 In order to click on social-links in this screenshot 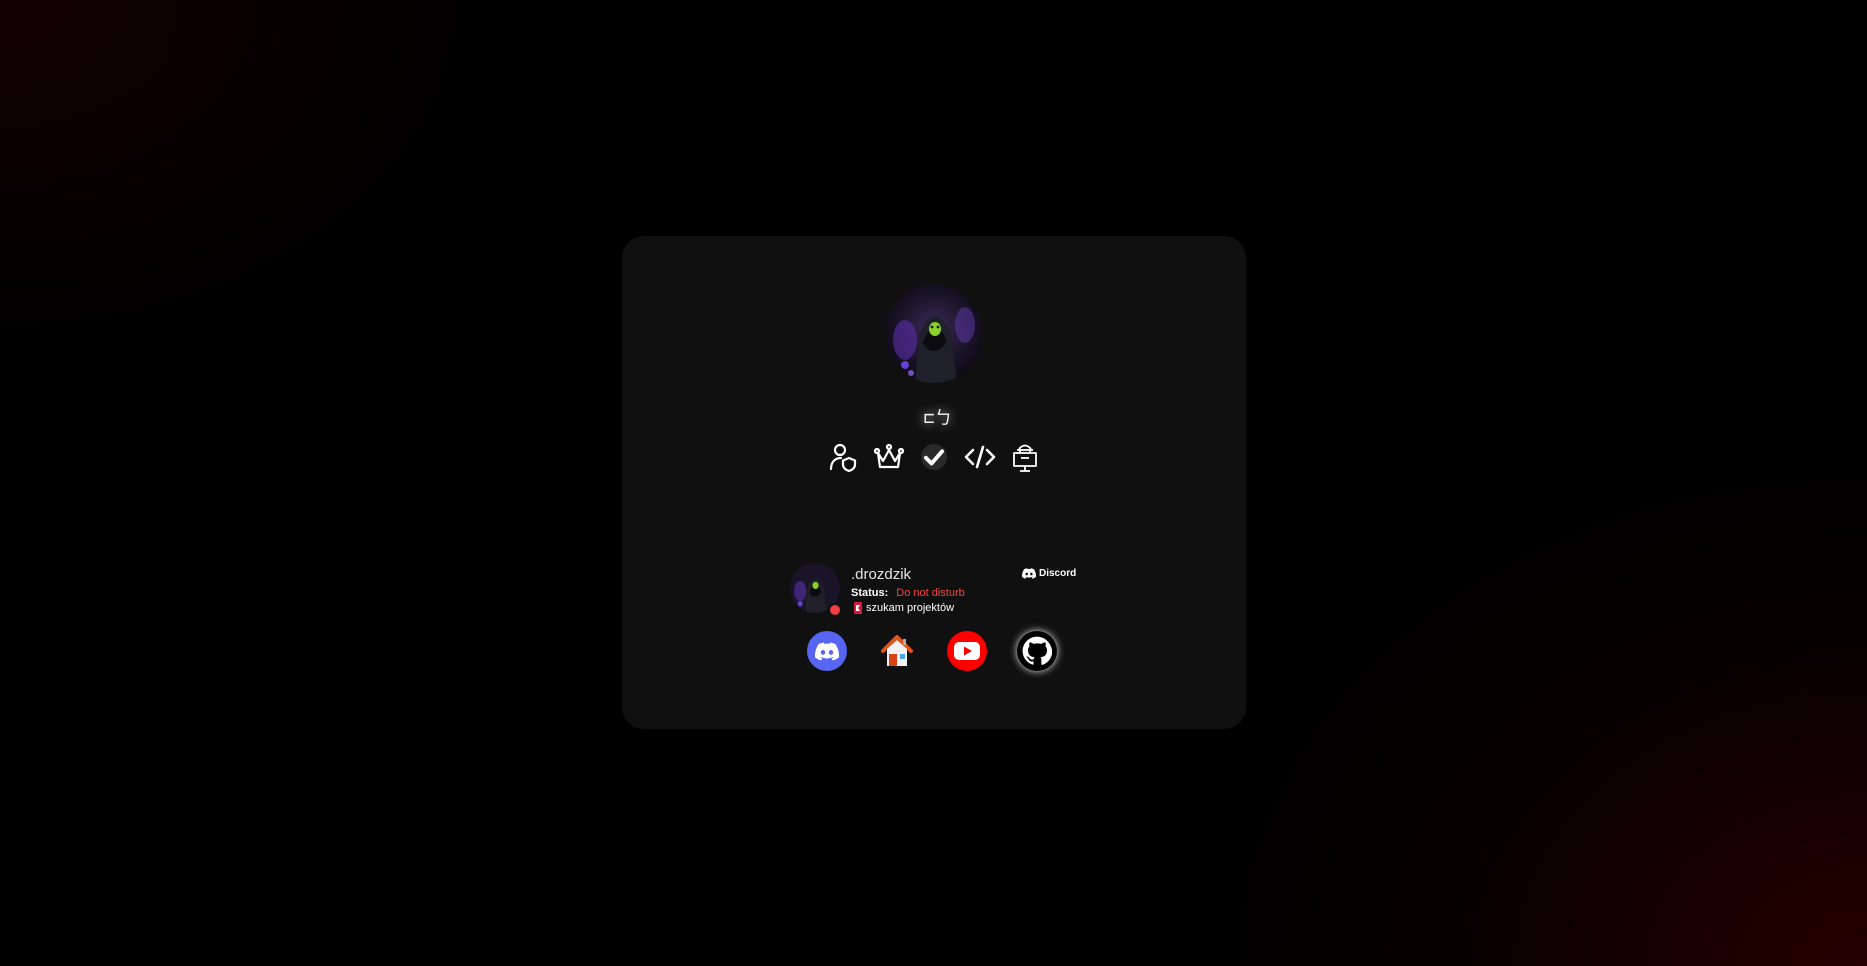, I will do `click(932, 652)`.